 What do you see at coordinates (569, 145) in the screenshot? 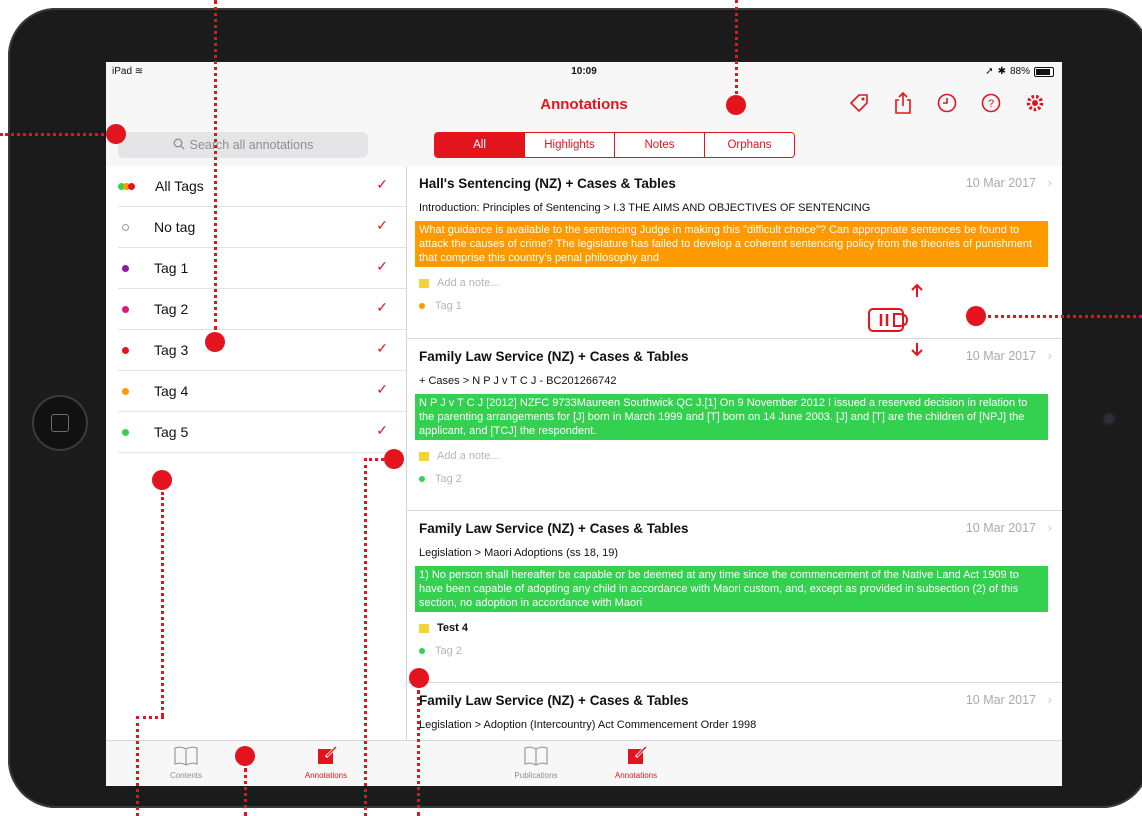
I see `segment-highlights: Highlights` at bounding box center [569, 145].